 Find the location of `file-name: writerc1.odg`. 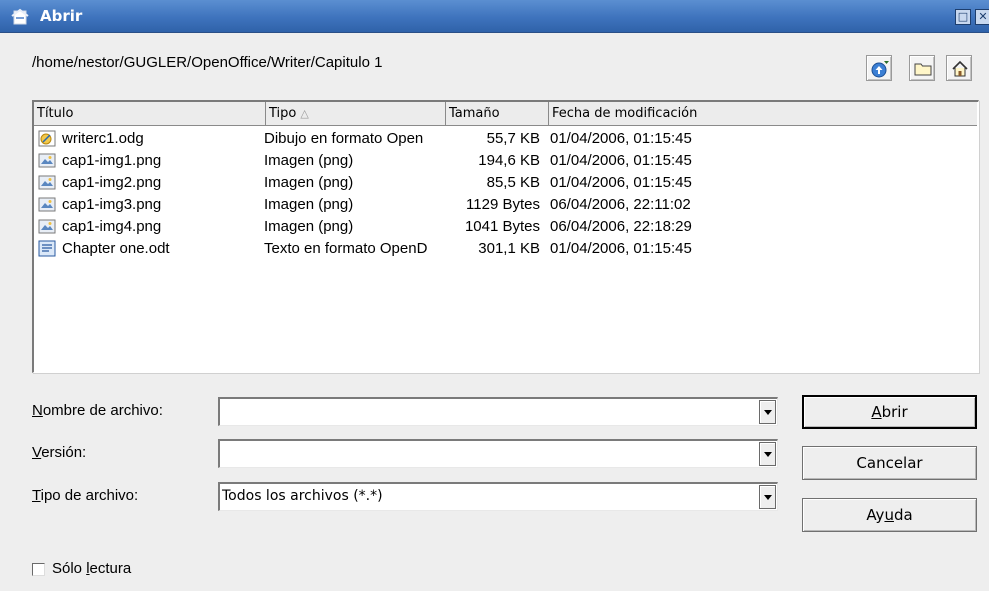

file-name: writerc1.odg is located at coordinates (103, 138).